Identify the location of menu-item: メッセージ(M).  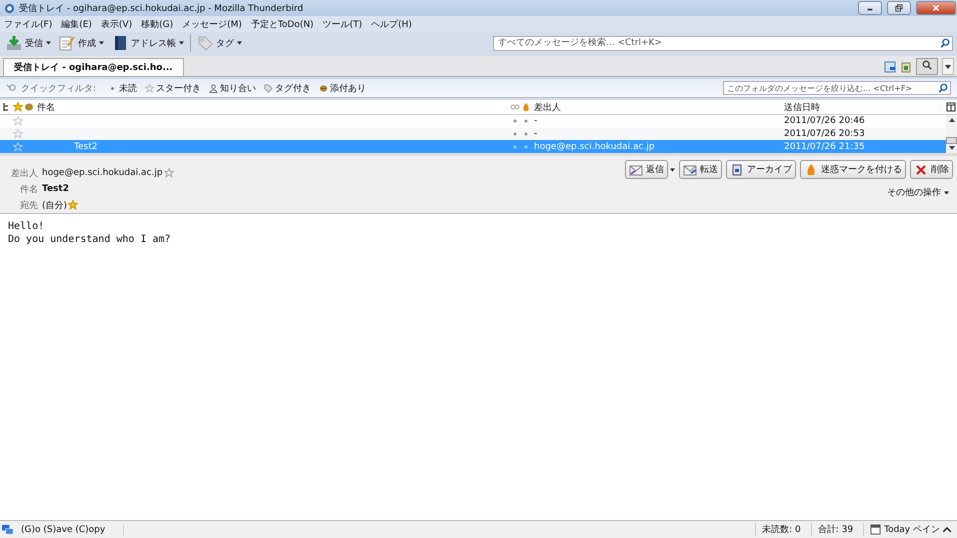
(212, 24).